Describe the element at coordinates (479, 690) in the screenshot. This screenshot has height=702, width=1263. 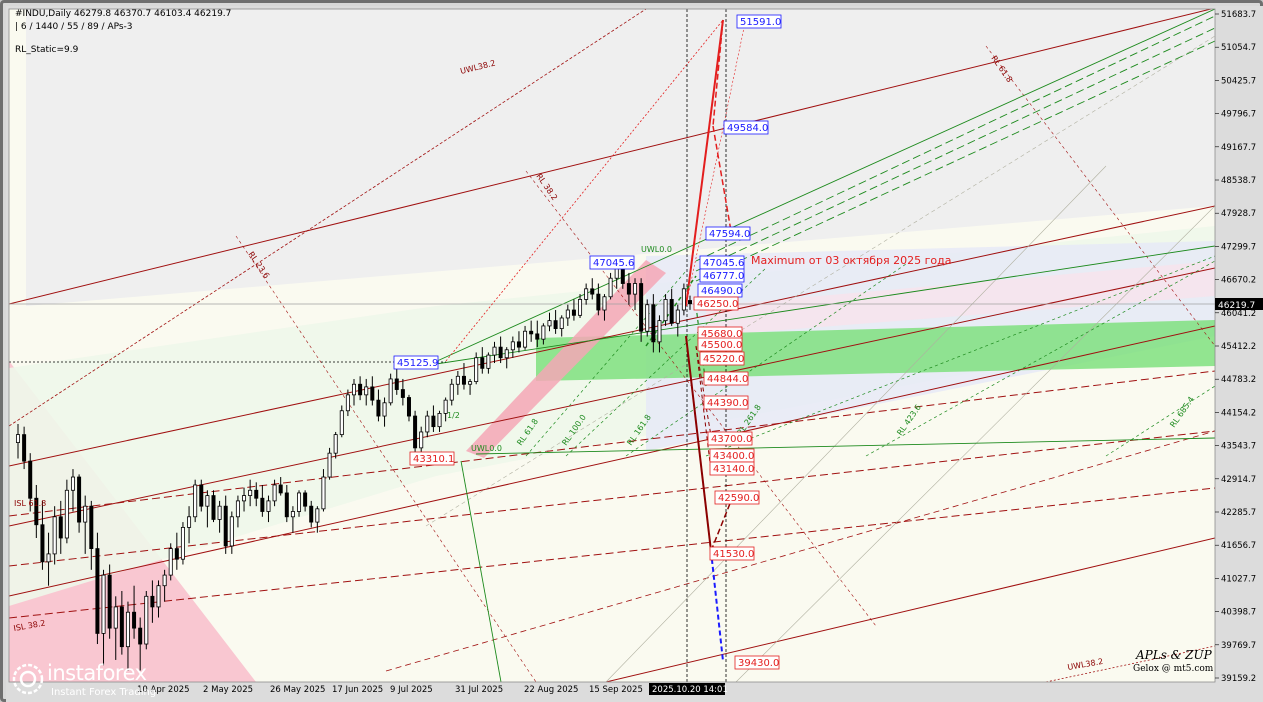
I see `x-tick-label: 31 Jul 2025` at that location.